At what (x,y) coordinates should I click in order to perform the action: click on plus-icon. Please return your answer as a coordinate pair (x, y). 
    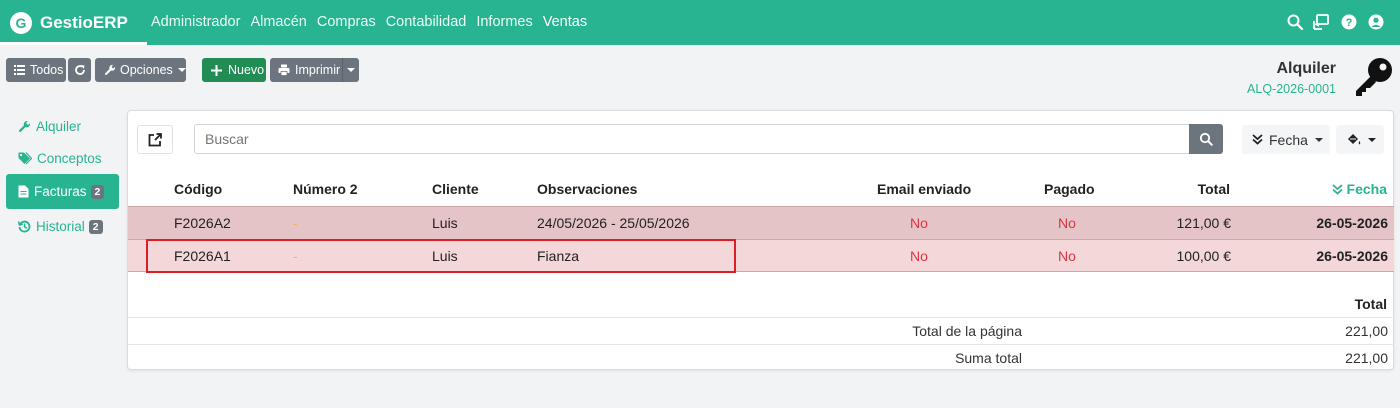
    Looking at the image, I should click on (216, 70).